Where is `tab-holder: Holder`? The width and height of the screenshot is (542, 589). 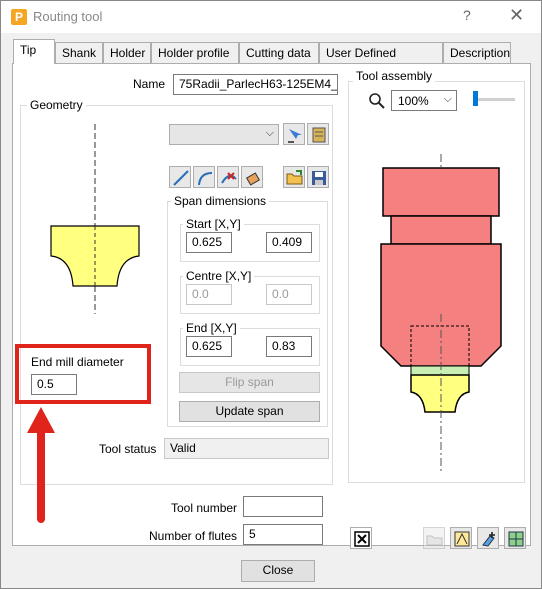 tab-holder: Holder is located at coordinates (127, 52).